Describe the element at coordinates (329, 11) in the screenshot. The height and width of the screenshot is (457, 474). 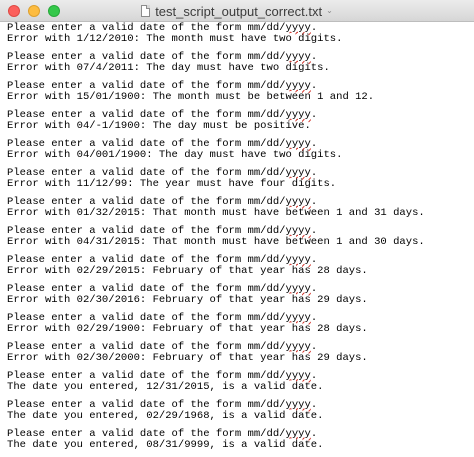
I see `chevron-down-icon: ⌄` at that location.